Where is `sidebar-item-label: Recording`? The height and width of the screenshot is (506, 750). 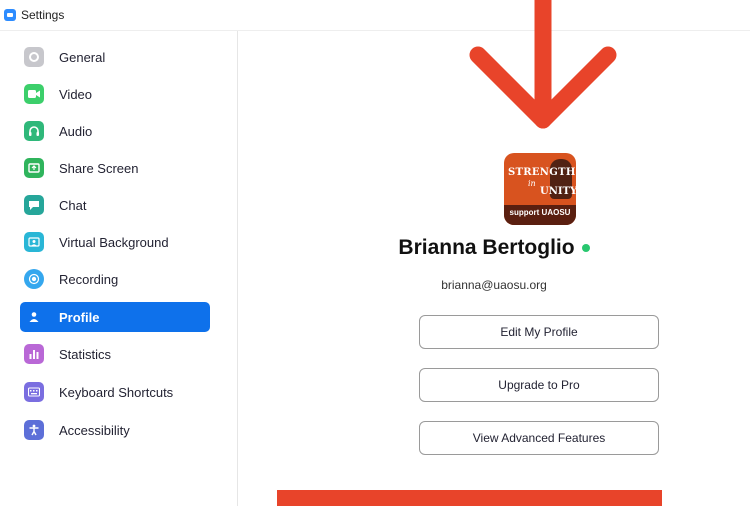 sidebar-item-label: Recording is located at coordinates (89, 279).